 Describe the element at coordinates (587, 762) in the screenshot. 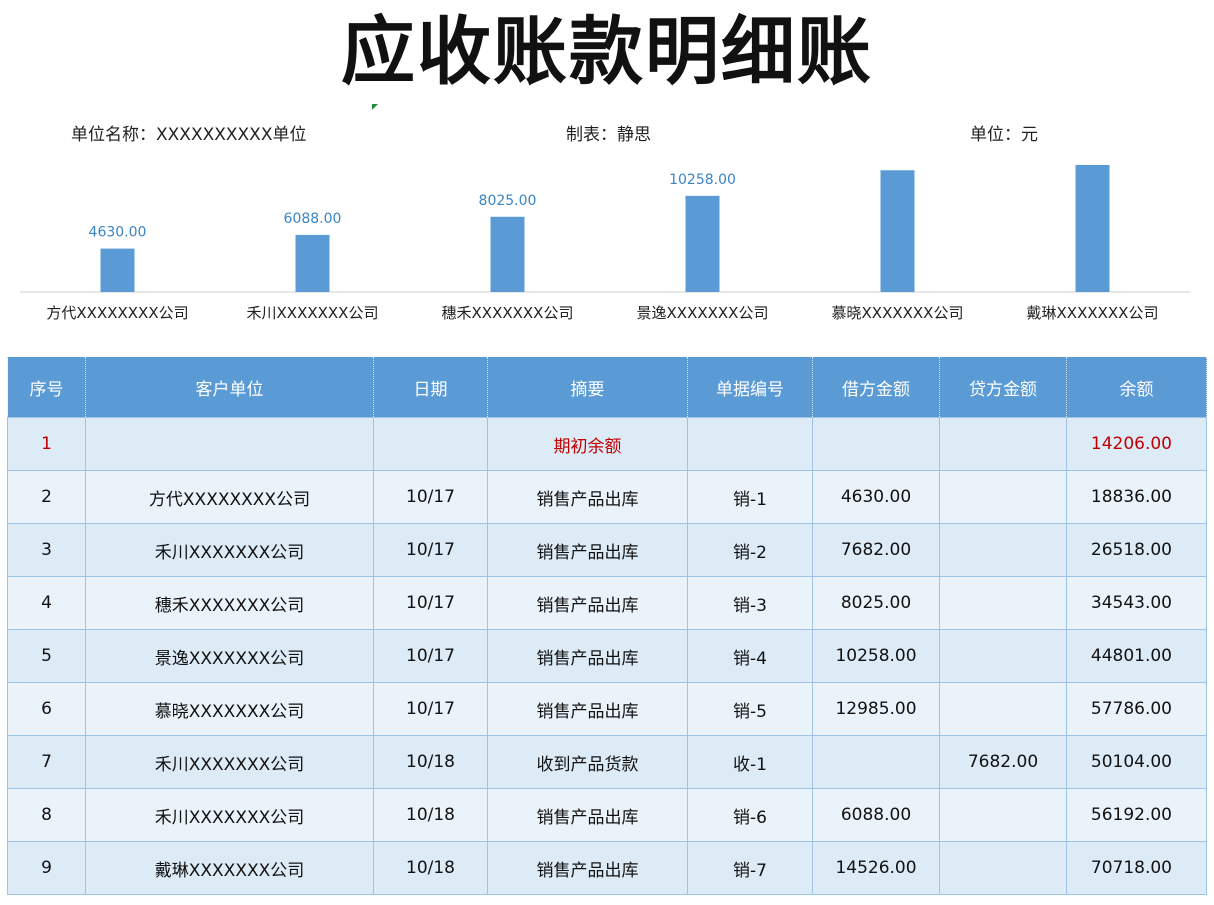

I see `row-summary-cell: 收到产品货款` at that location.